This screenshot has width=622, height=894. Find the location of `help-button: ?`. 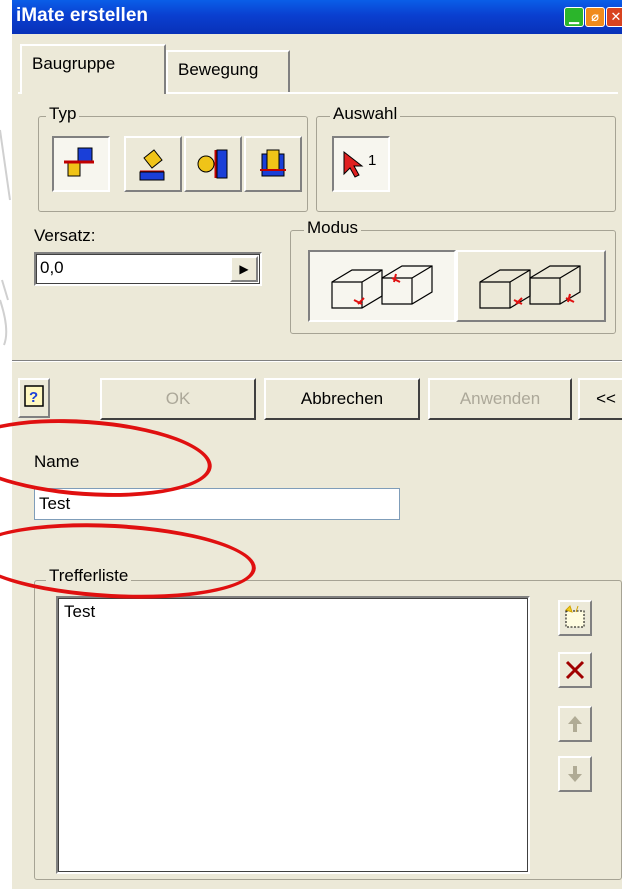

help-button: ? is located at coordinates (34, 398).